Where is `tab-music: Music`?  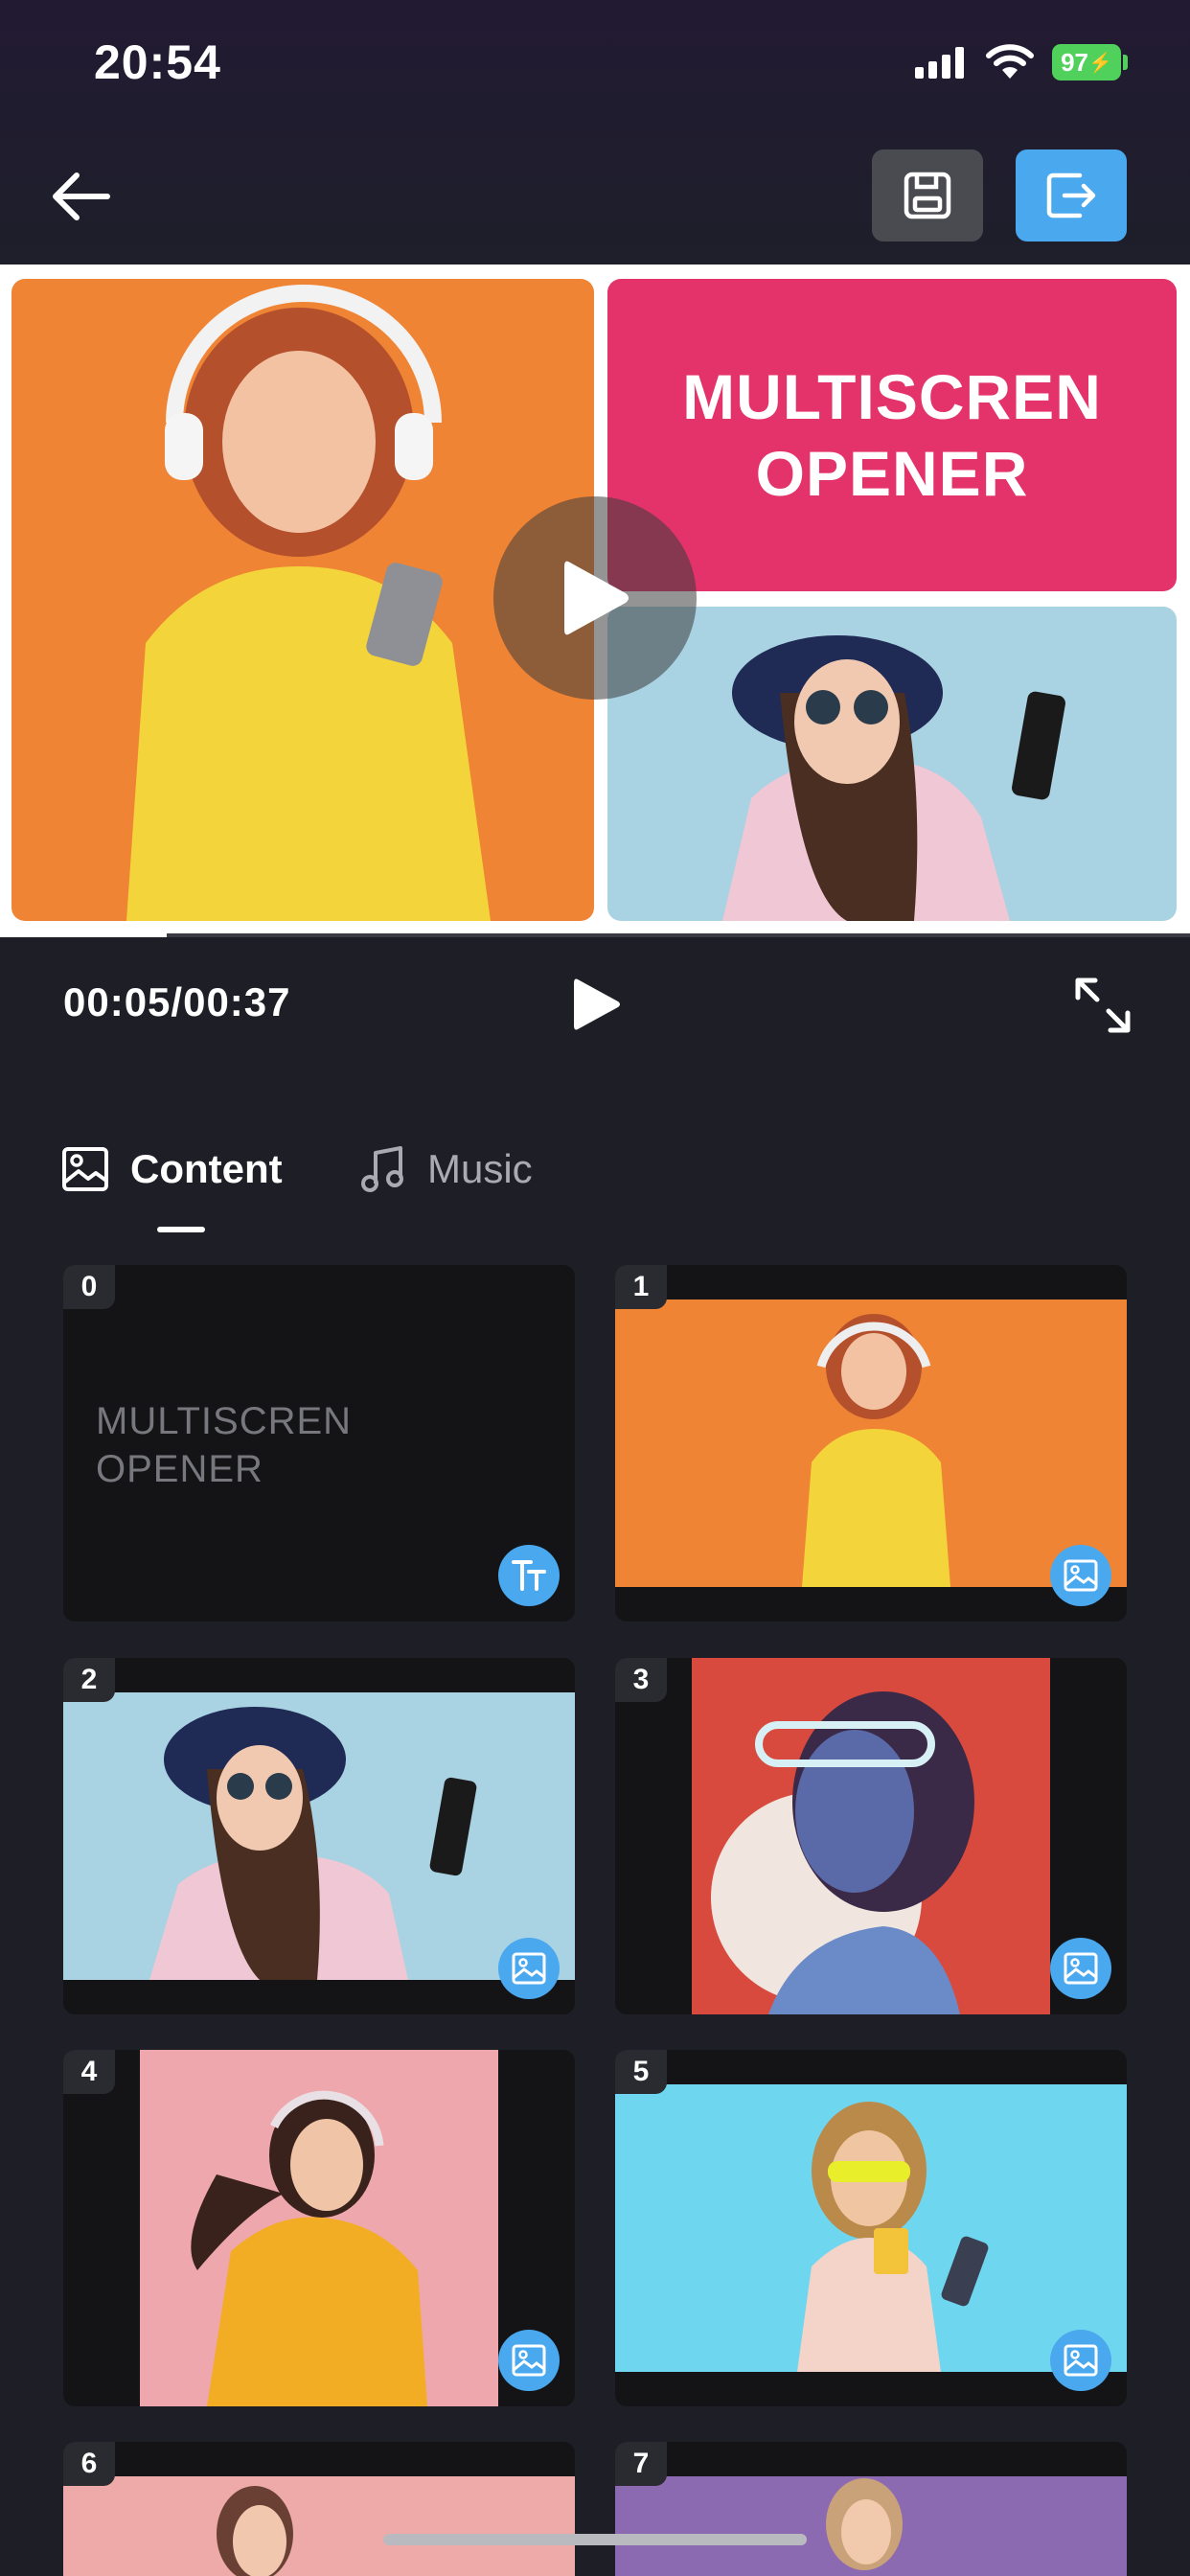 tab-music: Music is located at coordinates (447, 1169).